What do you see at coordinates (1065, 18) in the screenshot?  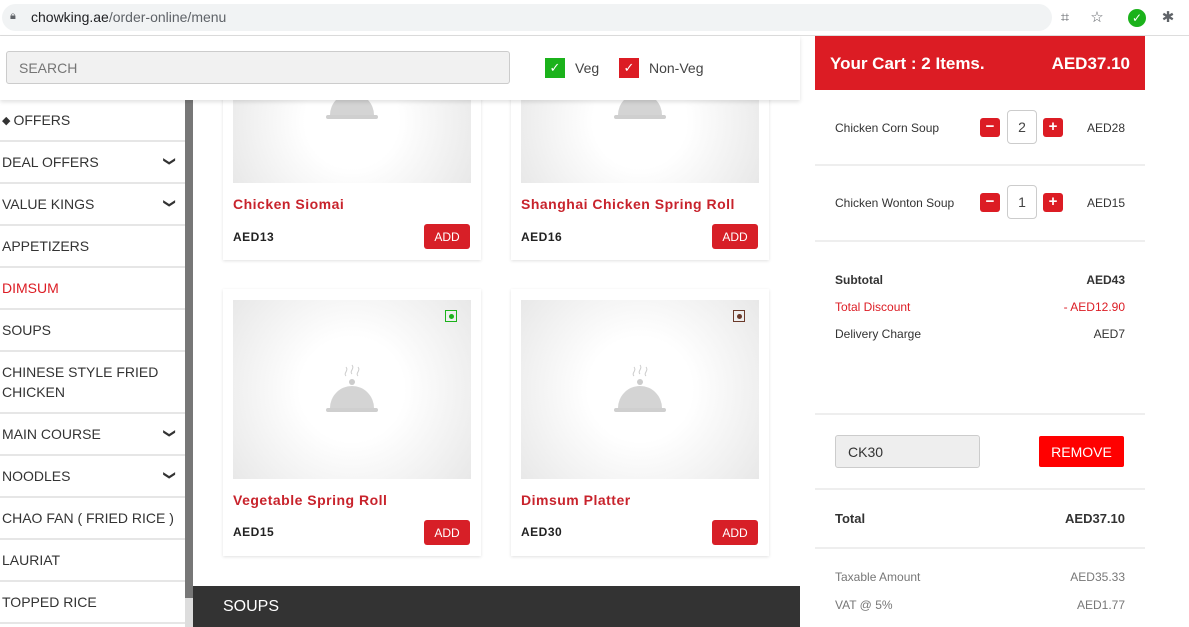 I see `translate-icon: ⌗` at bounding box center [1065, 18].